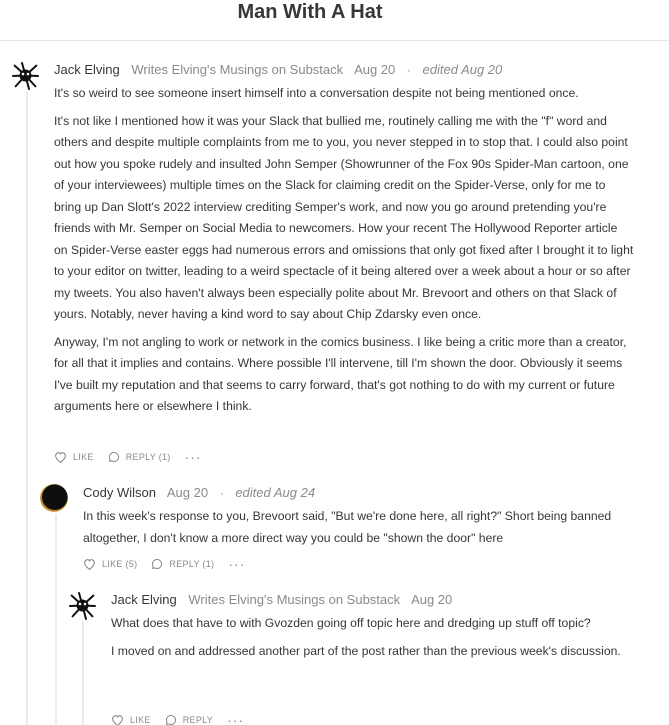 The width and height of the screenshot is (669, 725). I want to click on reply-button: REPLY, so click(189, 719).